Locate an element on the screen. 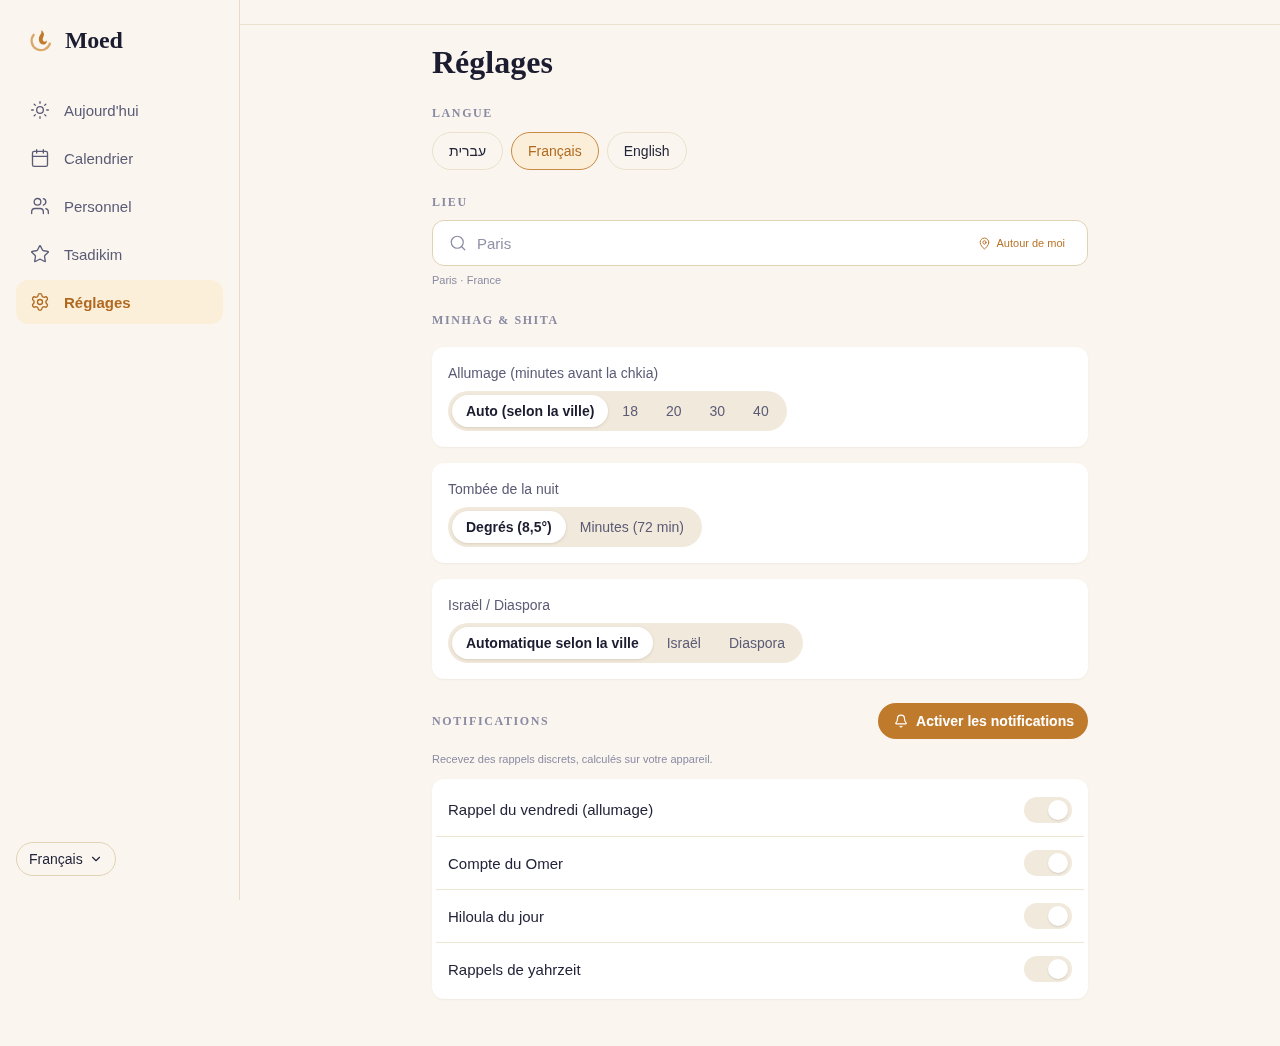 The image size is (1280, 1046). settings-icon is located at coordinates (40, 302).